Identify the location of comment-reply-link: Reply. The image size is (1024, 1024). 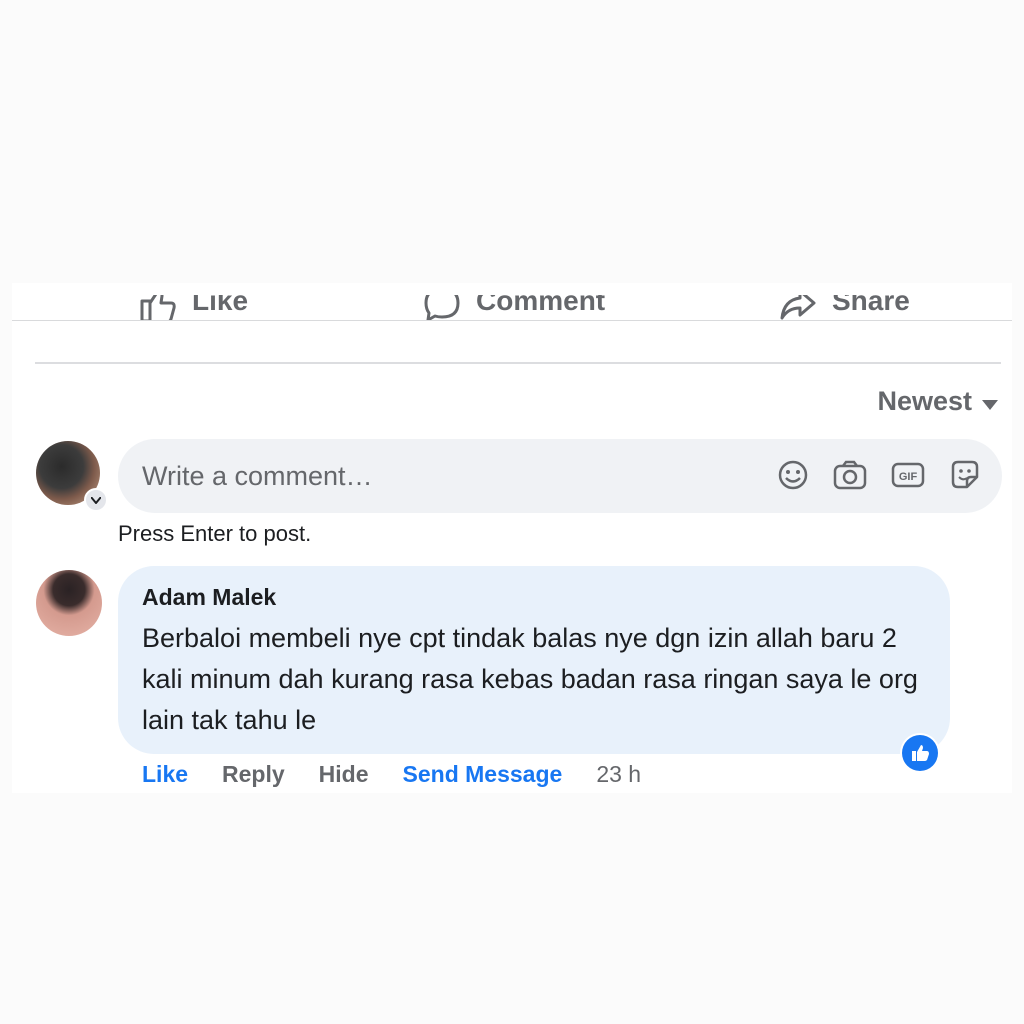
(253, 774).